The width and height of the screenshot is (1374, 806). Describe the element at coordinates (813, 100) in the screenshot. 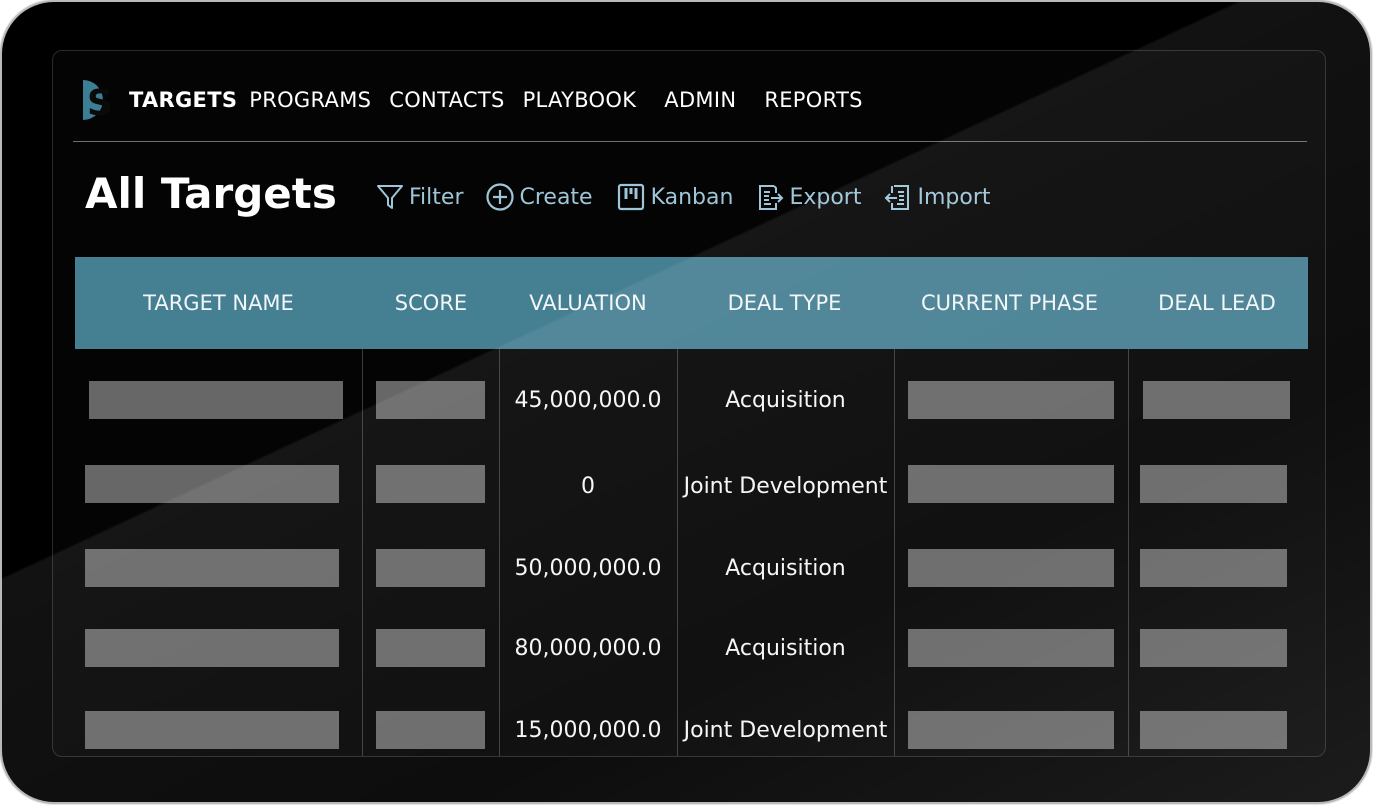

I see `nav-item-reports: REPORTS` at that location.